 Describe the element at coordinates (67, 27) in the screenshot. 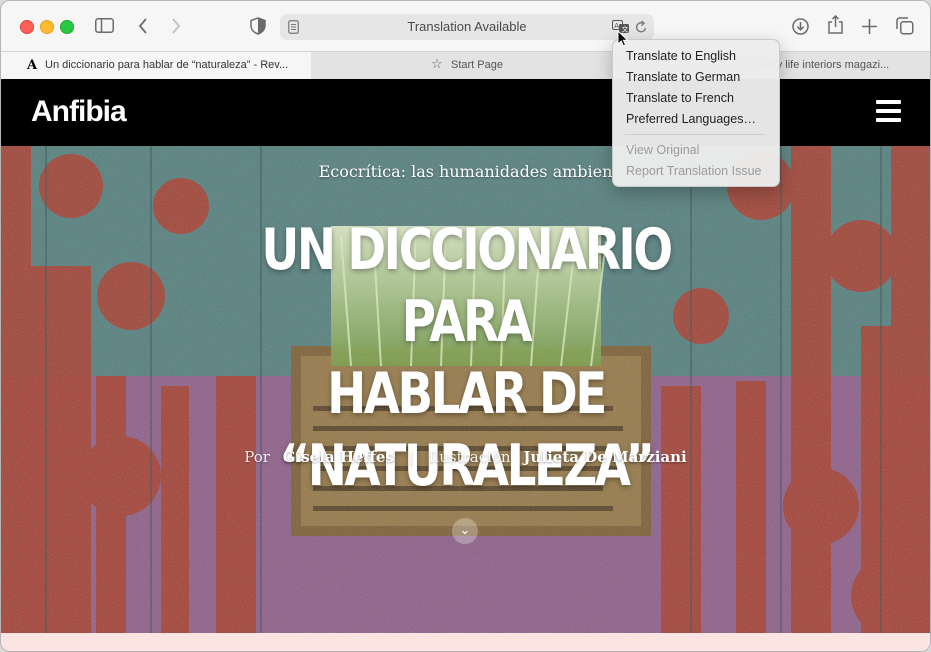

I see `zoom-window-button` at that location.